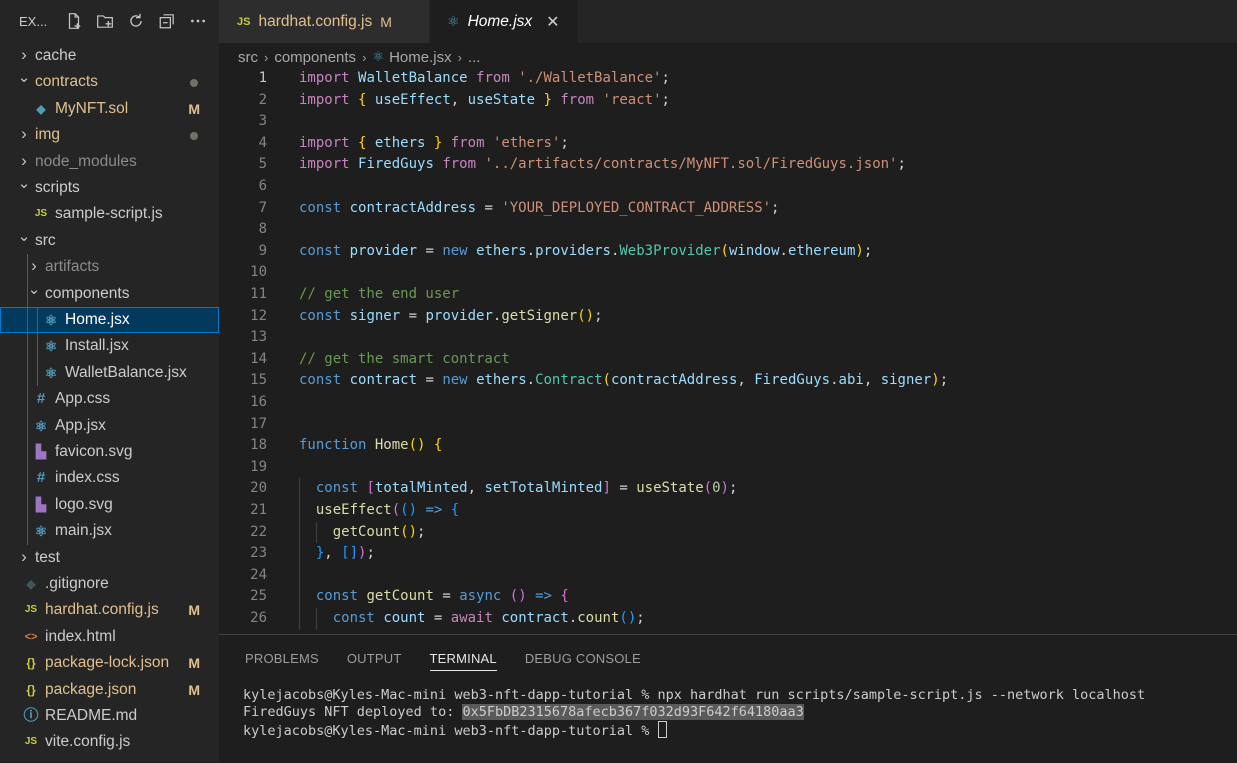 This screenshot has width=1237, height=763. I want to click on tree-item-install-jsx: ⚛ Install.jsx, so click(109, 346).